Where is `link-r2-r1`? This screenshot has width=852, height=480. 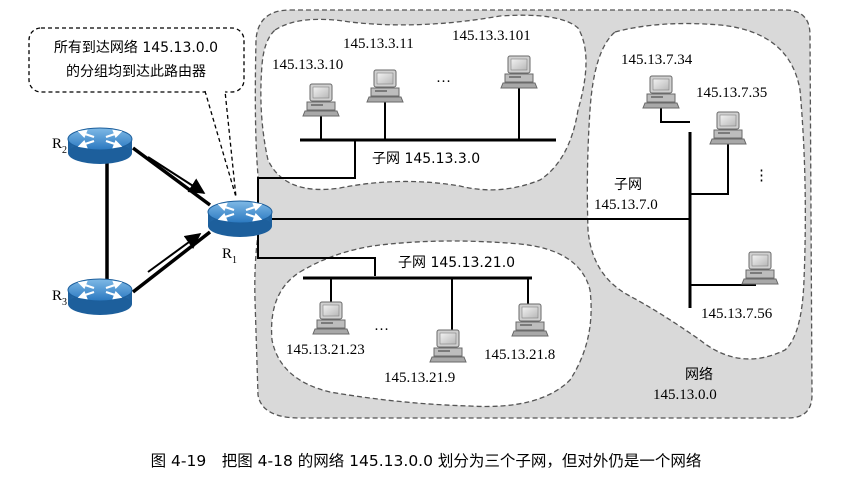 link-r2-r1 is located at coordinates (171, 176).